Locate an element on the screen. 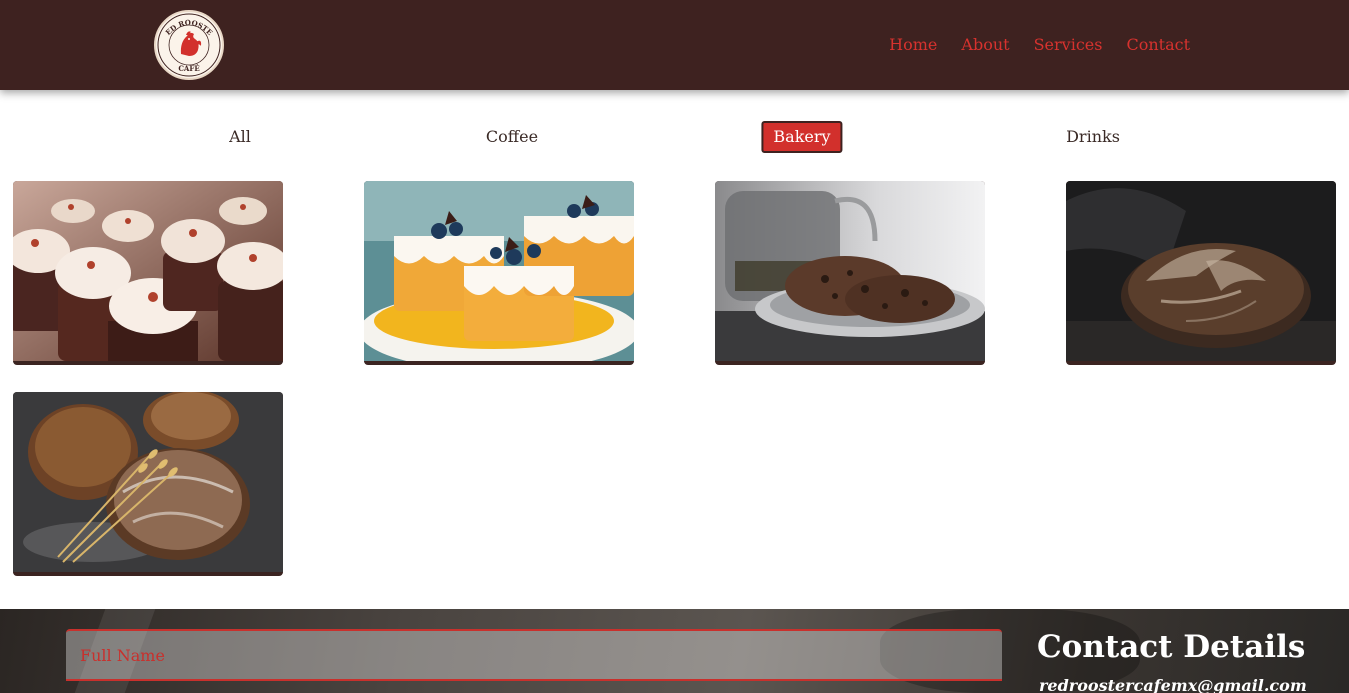  filter-coffee-button: Coffee is located at coordinates (512, 137).